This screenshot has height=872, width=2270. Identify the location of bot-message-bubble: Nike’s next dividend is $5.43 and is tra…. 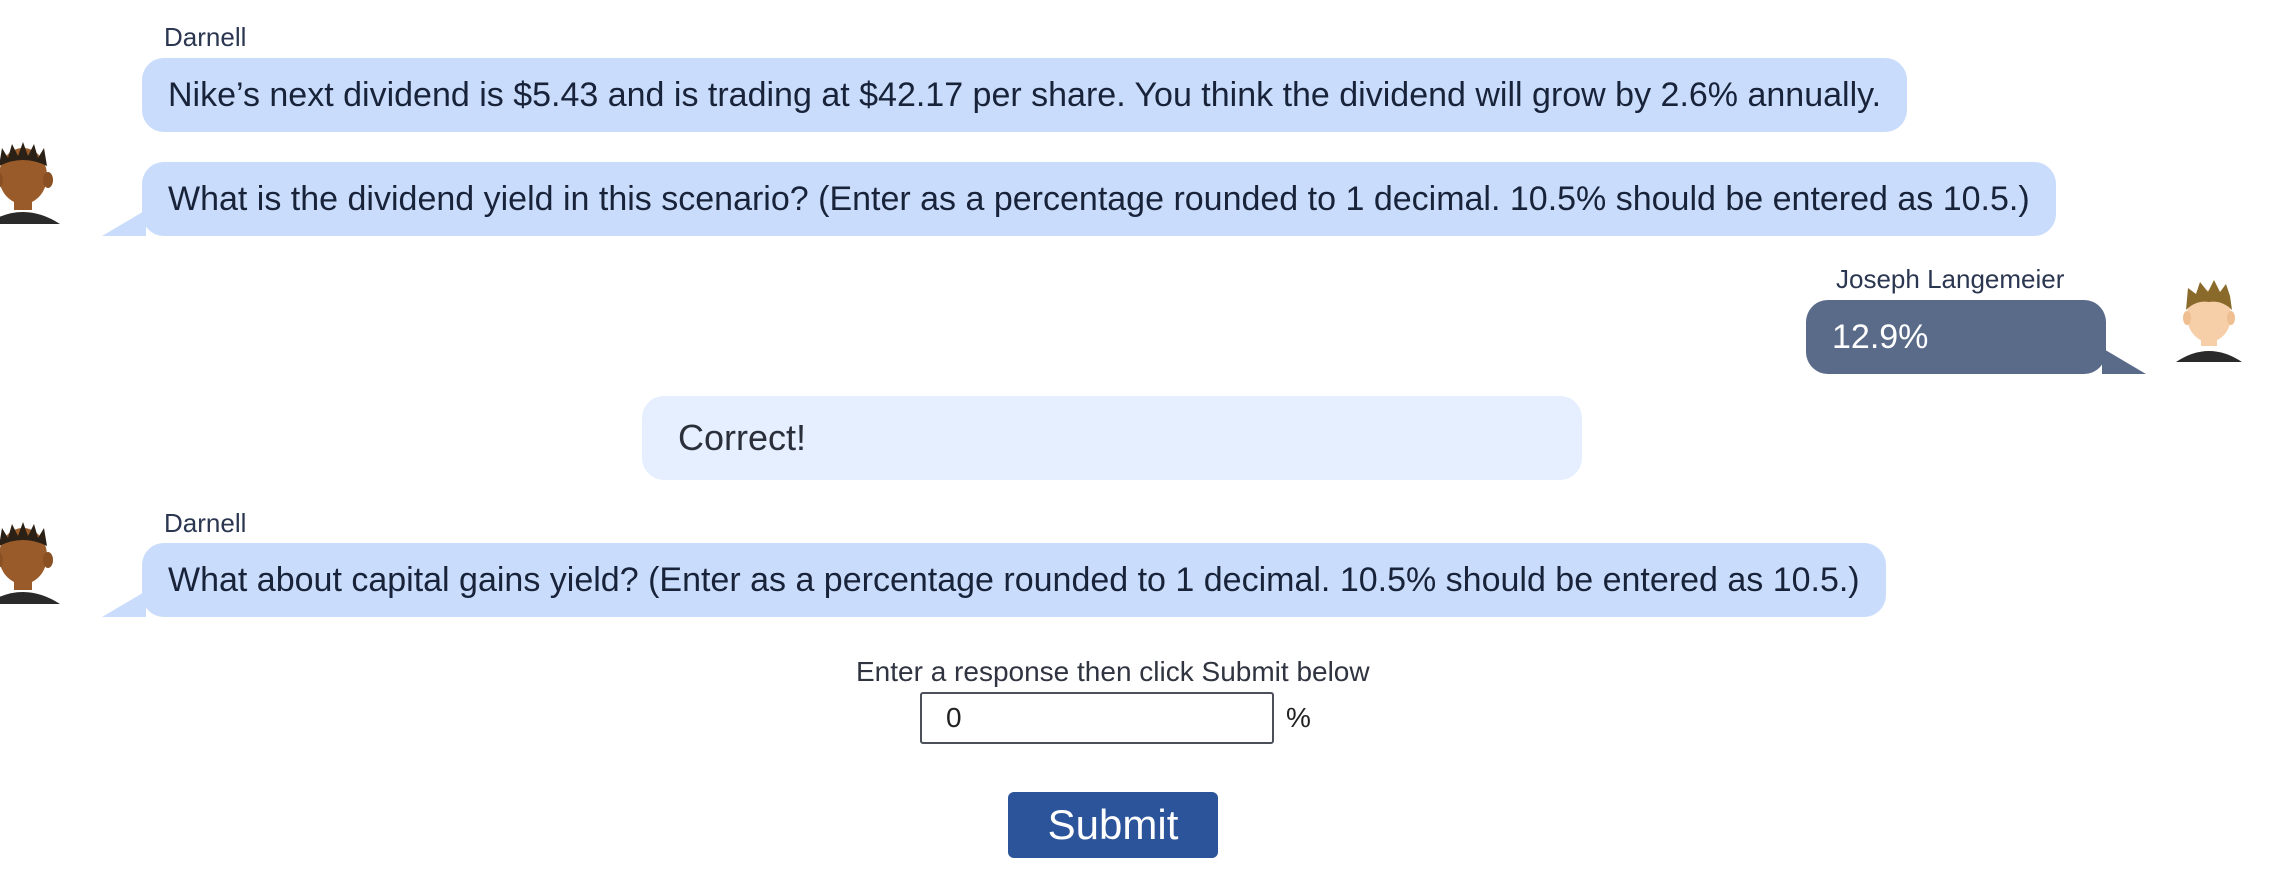
(1025, 95).